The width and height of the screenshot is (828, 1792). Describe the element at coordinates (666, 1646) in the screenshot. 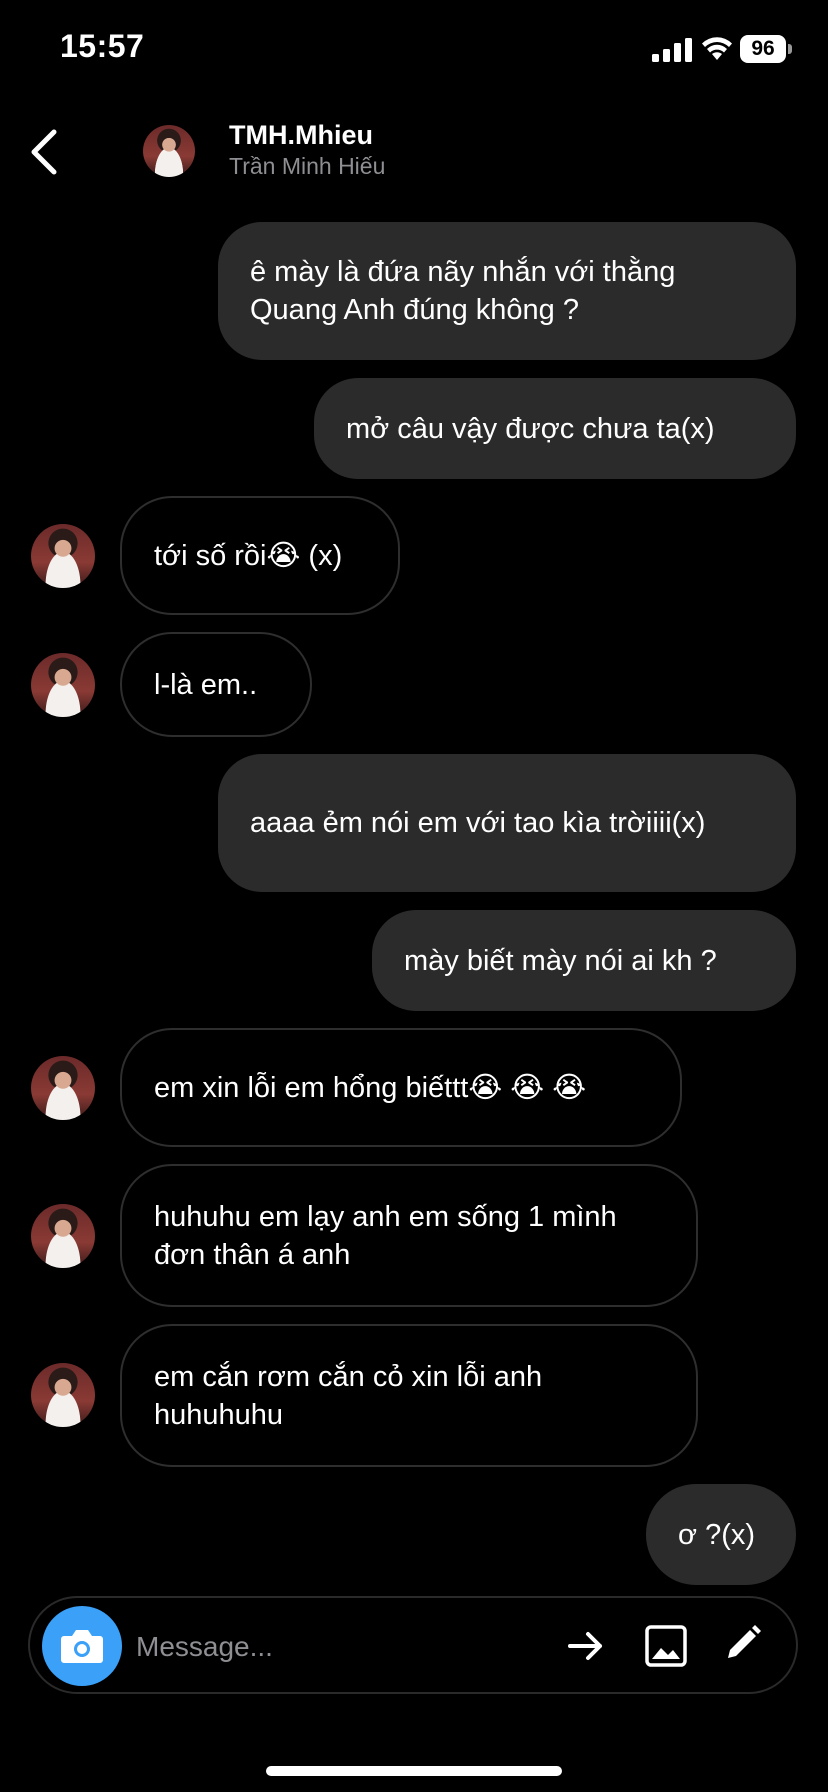

I see `image-icon` at that location.